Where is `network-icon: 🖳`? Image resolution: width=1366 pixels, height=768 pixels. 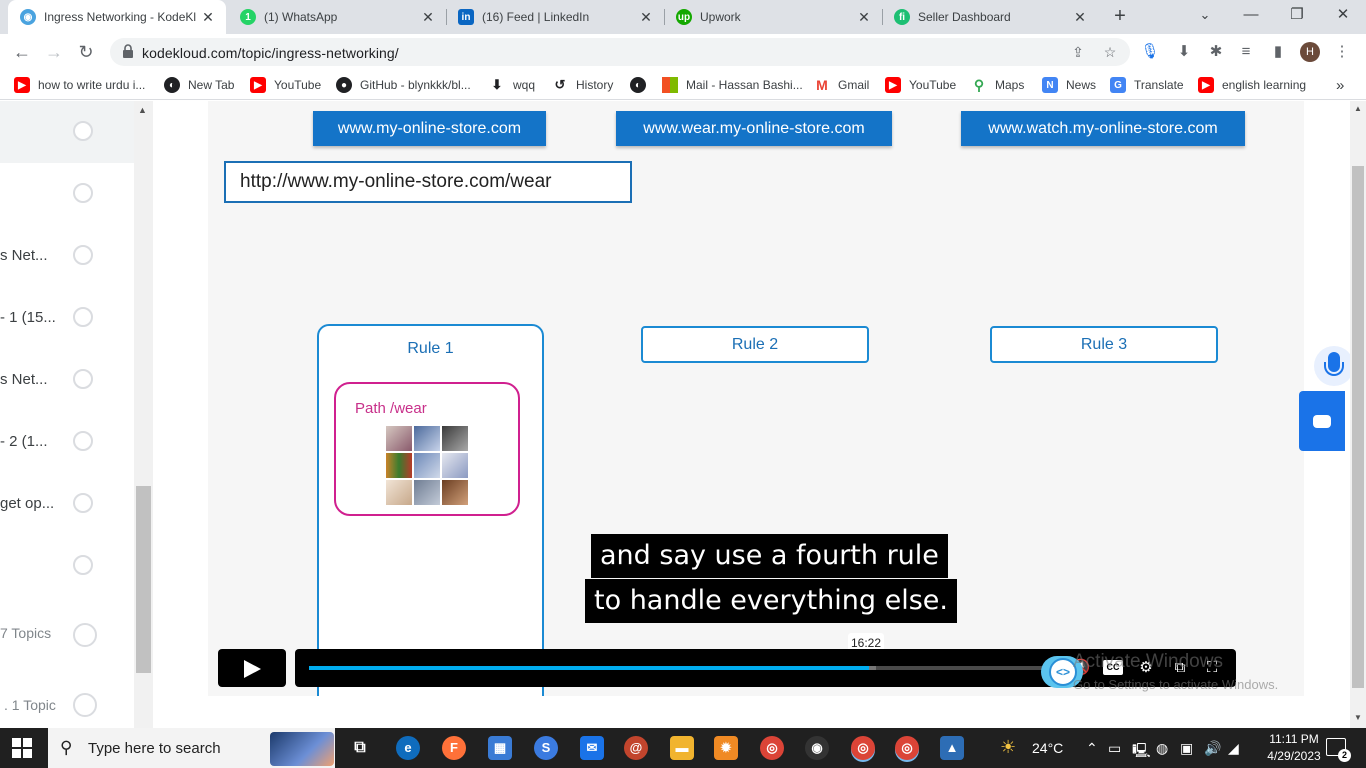
network-icon: 🖳 is located at coordinates (1141, 752).